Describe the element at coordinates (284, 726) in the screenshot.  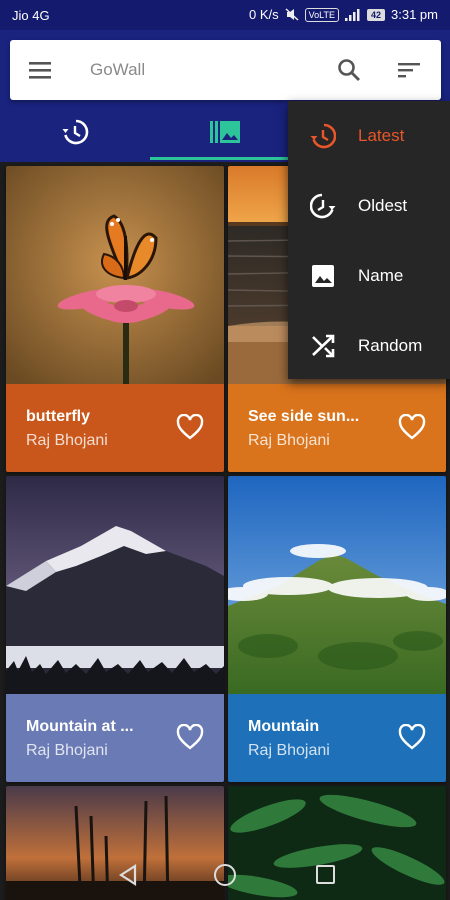
I see `wallpaper-title: Mountain` at that location.